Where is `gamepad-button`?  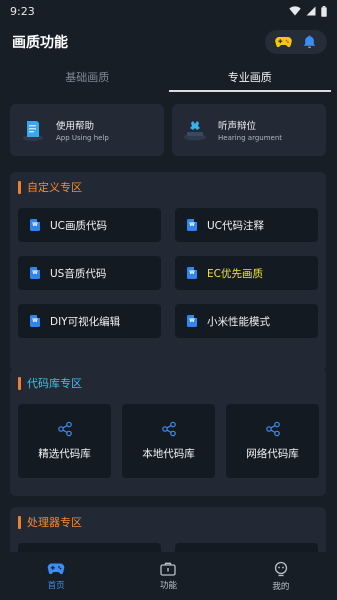
gamepad-button is located at coordinates (283, 42).